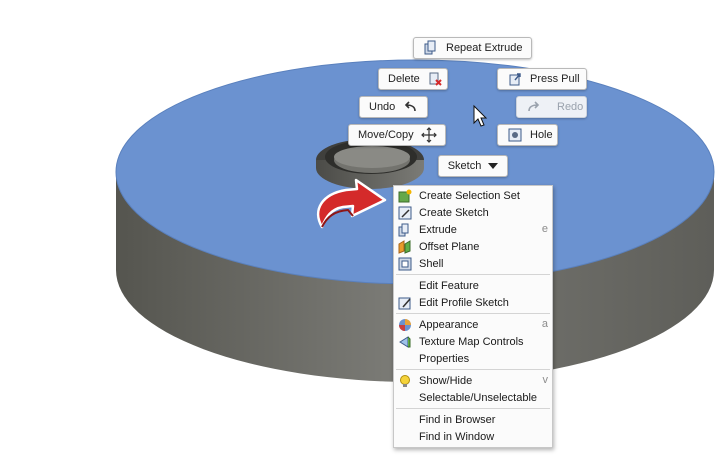  Describe the element at coordinates (405, 247) in the screenshot. I see `offset-plane-icon` at that location.